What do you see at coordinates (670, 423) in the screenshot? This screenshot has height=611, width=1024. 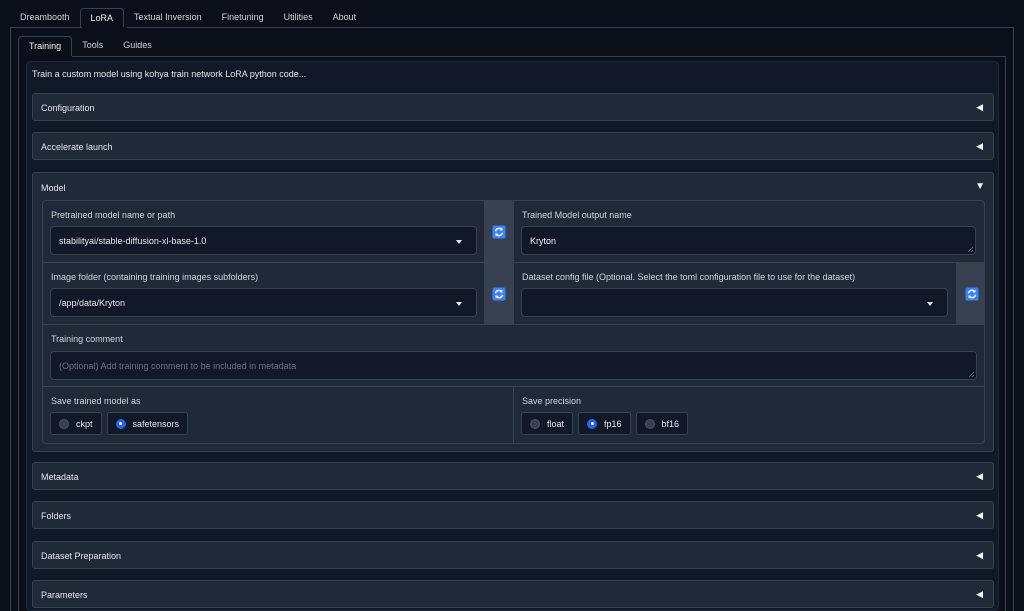 I see `radio-label: bf16` at bounding box center [670, 423].